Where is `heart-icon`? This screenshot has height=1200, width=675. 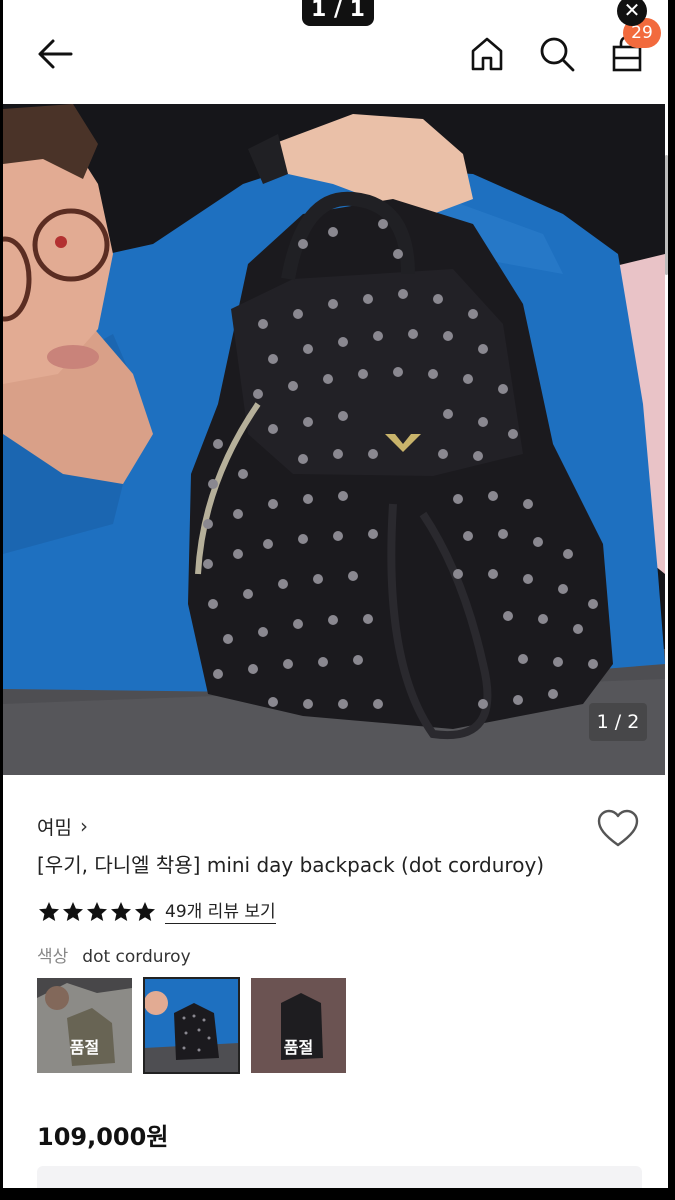 heart-icon is located at coordinates (618, 829).